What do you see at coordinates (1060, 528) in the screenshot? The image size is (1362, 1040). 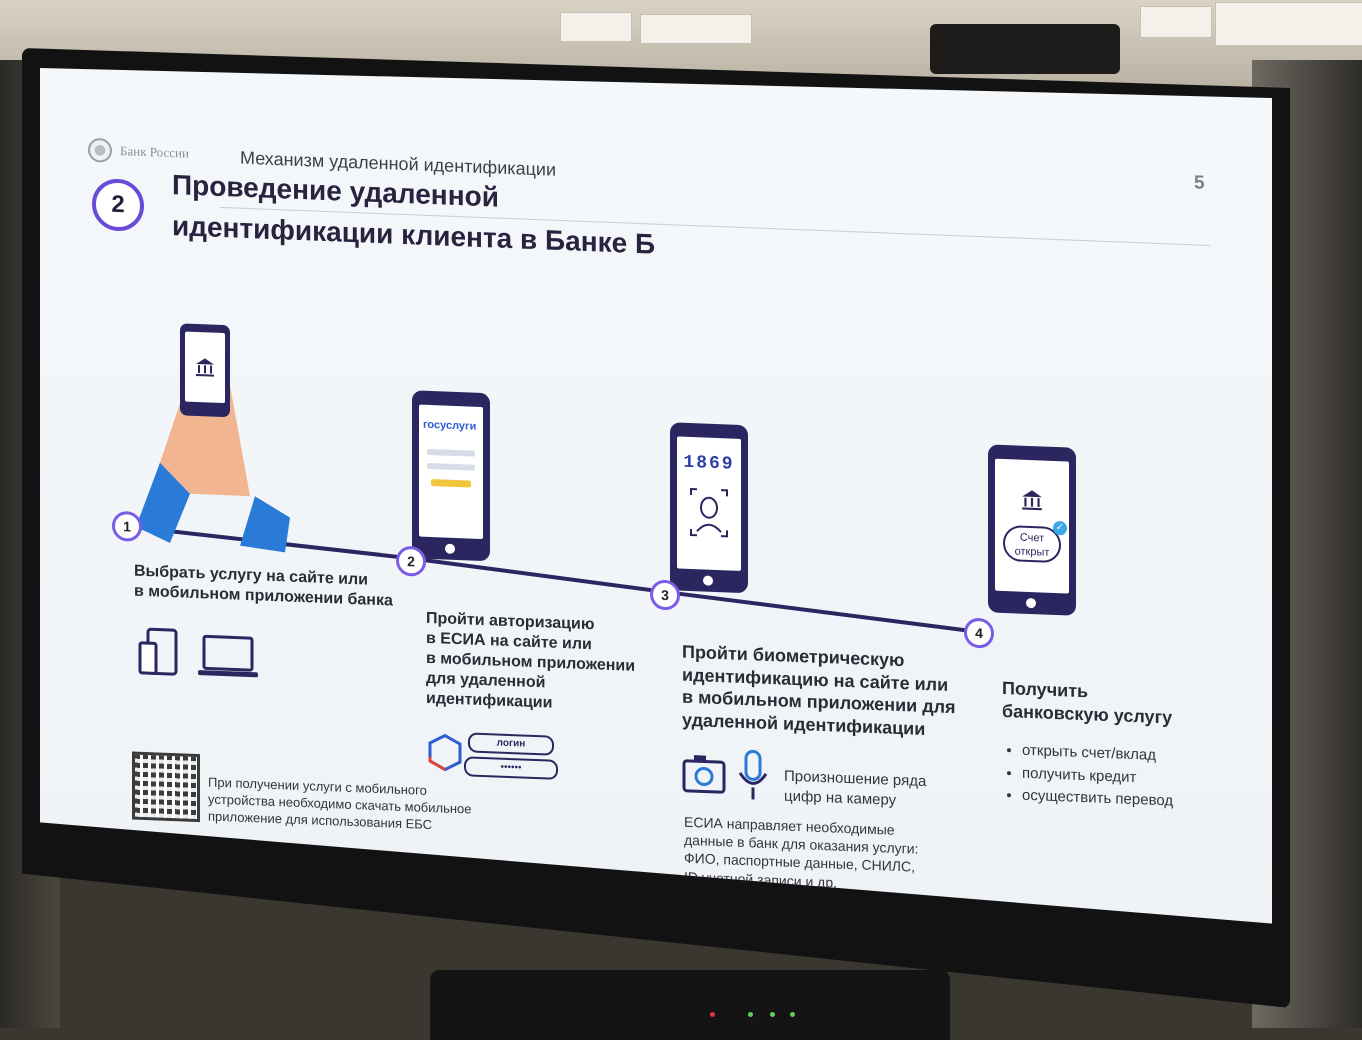 I see `check-icon: ✓` at bounding box center [1060, 528].